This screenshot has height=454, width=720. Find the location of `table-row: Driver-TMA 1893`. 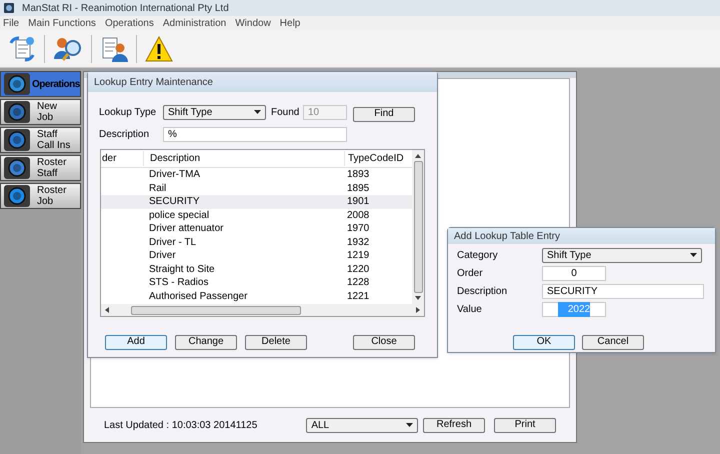

table-row: Driver-TMA 1893 is located at coordinates (256, 175).